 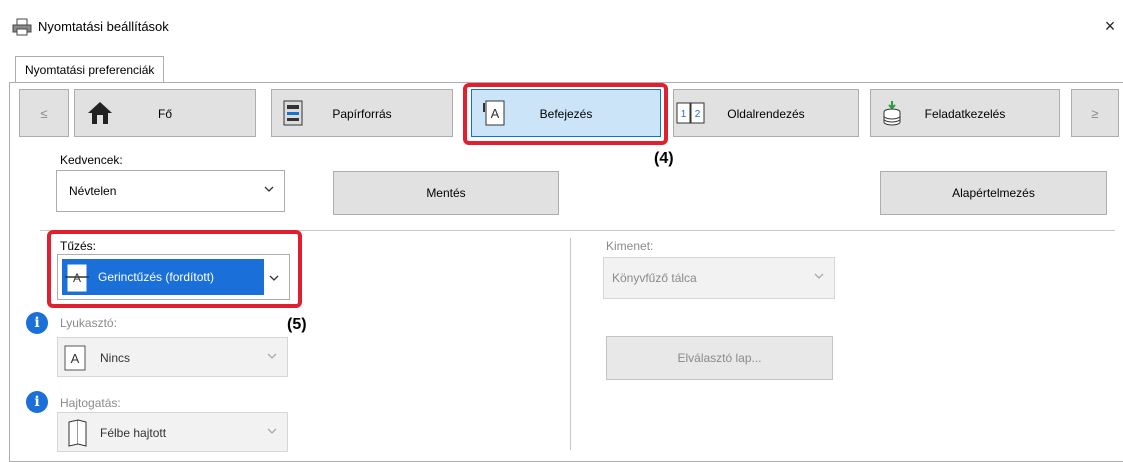 What do you see at coordinates (172, 357) in the screenshot?
I see `punch-select: A Nincs` at bounding box center [172, 357].